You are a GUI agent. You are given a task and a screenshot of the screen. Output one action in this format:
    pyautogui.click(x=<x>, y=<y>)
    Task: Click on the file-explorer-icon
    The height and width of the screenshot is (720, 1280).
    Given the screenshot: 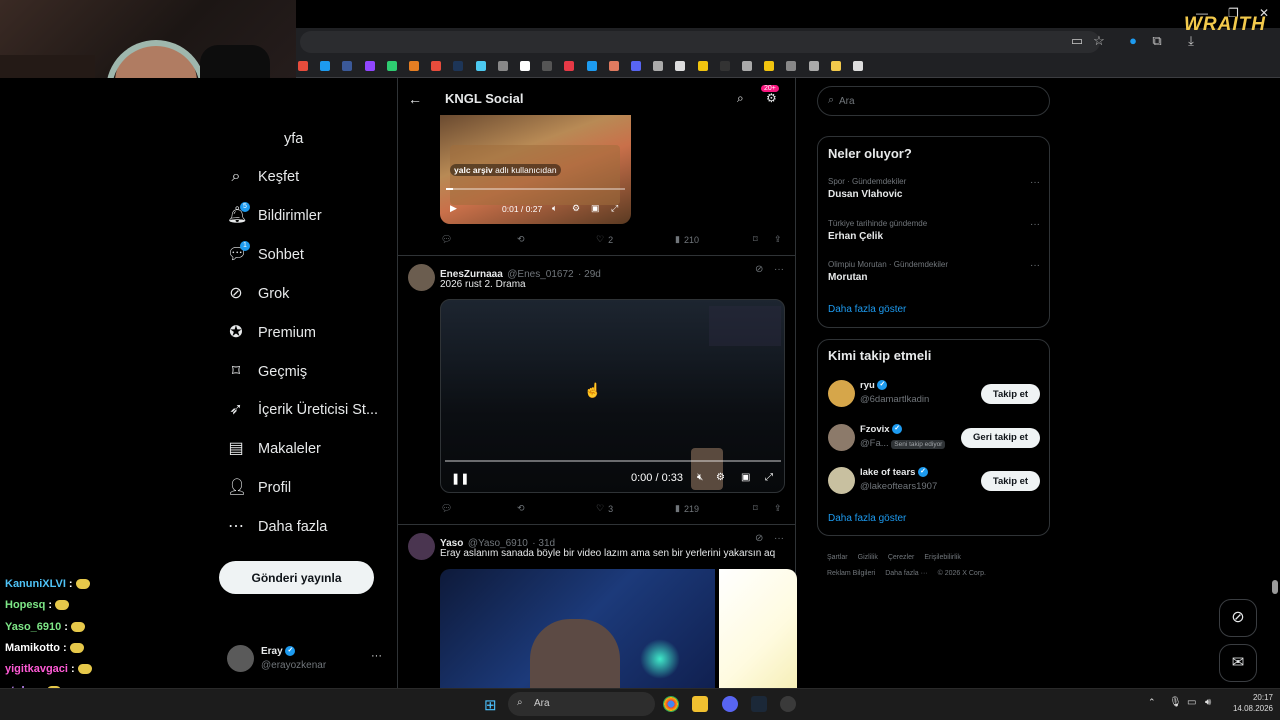 What is the action you would take?
    pyautogui.click(x=700, y=704)
    